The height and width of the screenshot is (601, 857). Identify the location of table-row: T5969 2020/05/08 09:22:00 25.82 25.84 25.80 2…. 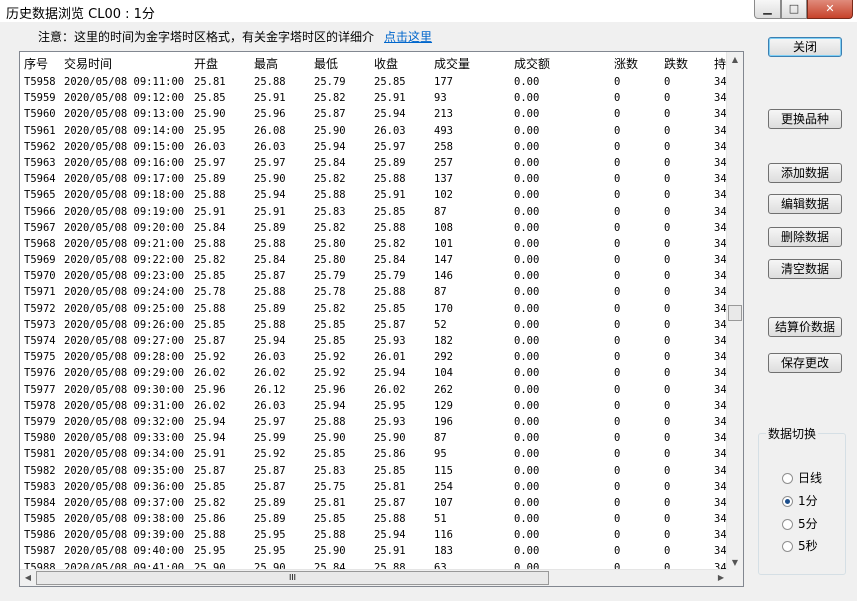
(374, 260).